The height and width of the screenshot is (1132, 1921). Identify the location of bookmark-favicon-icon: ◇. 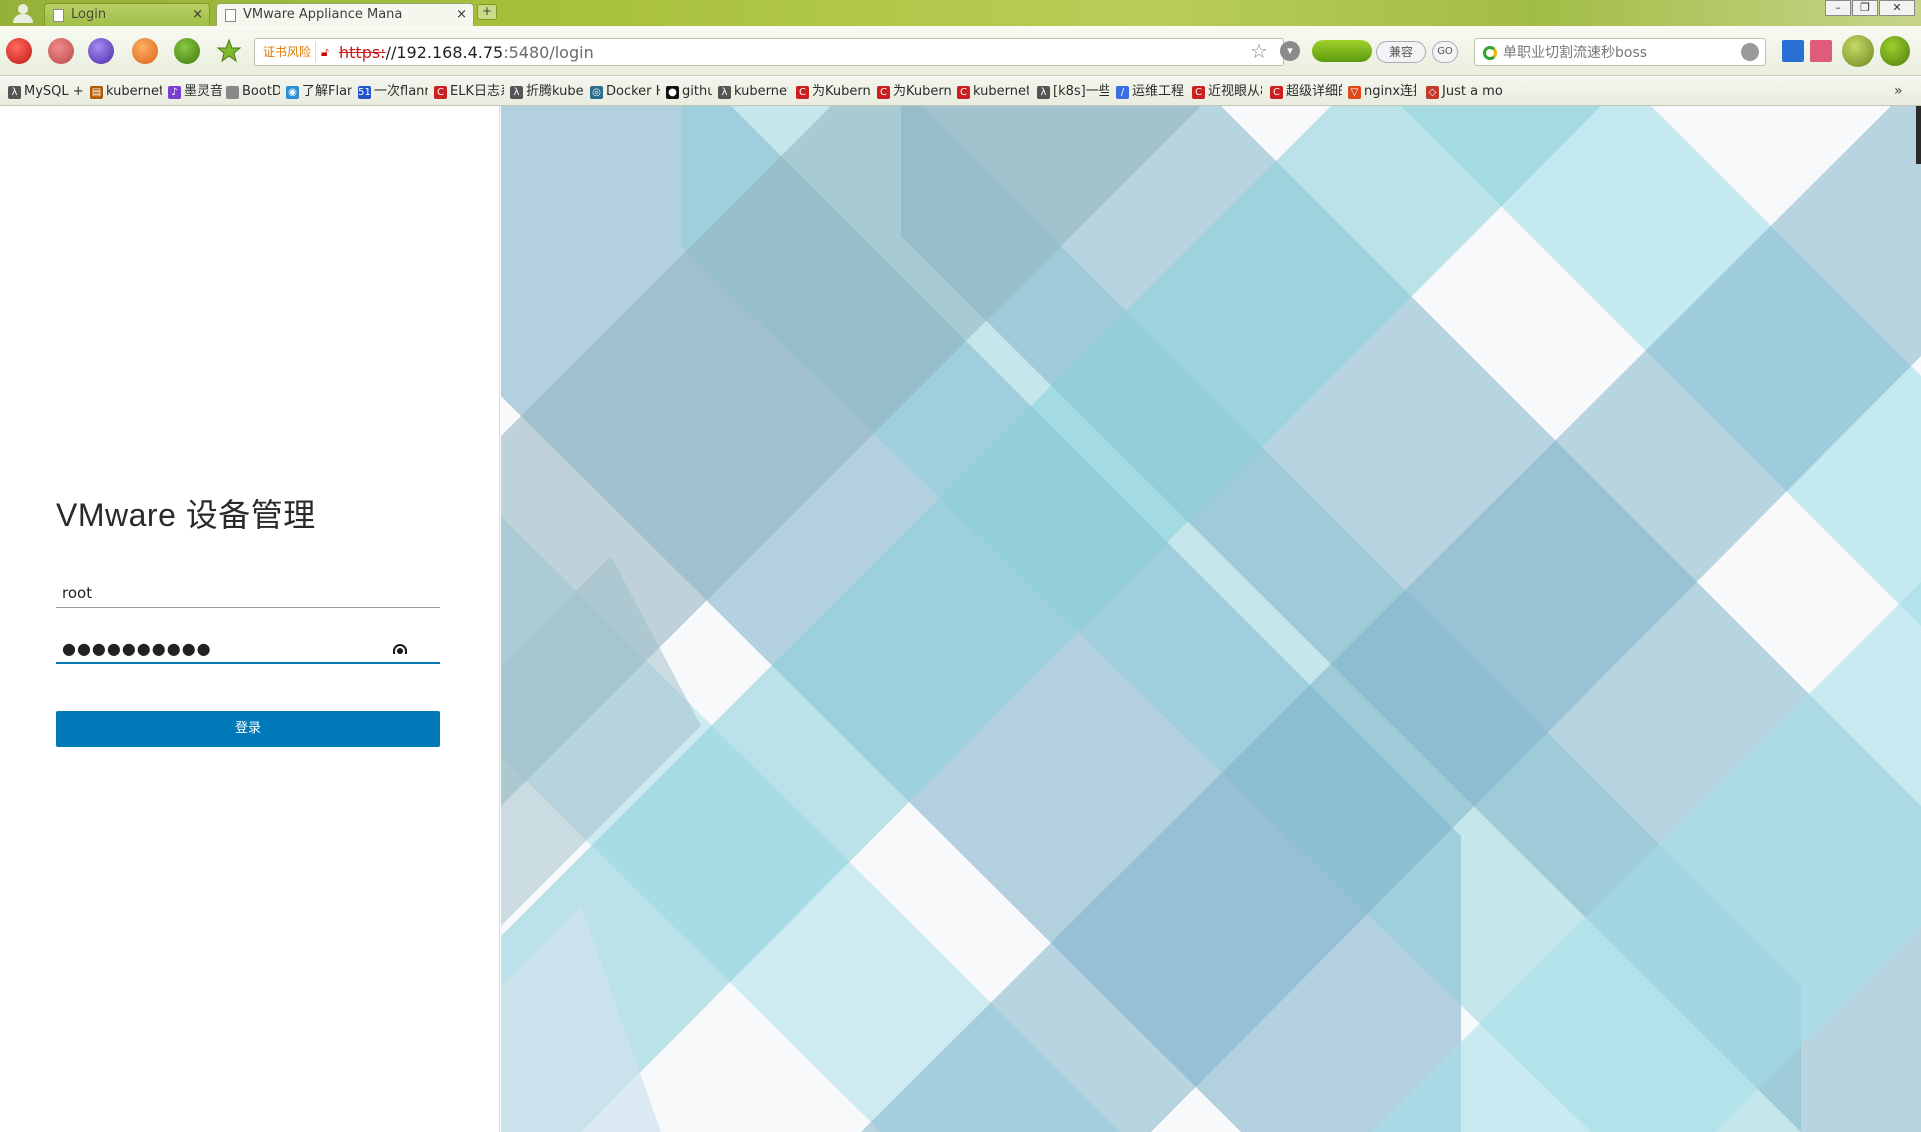
(1432, 92).